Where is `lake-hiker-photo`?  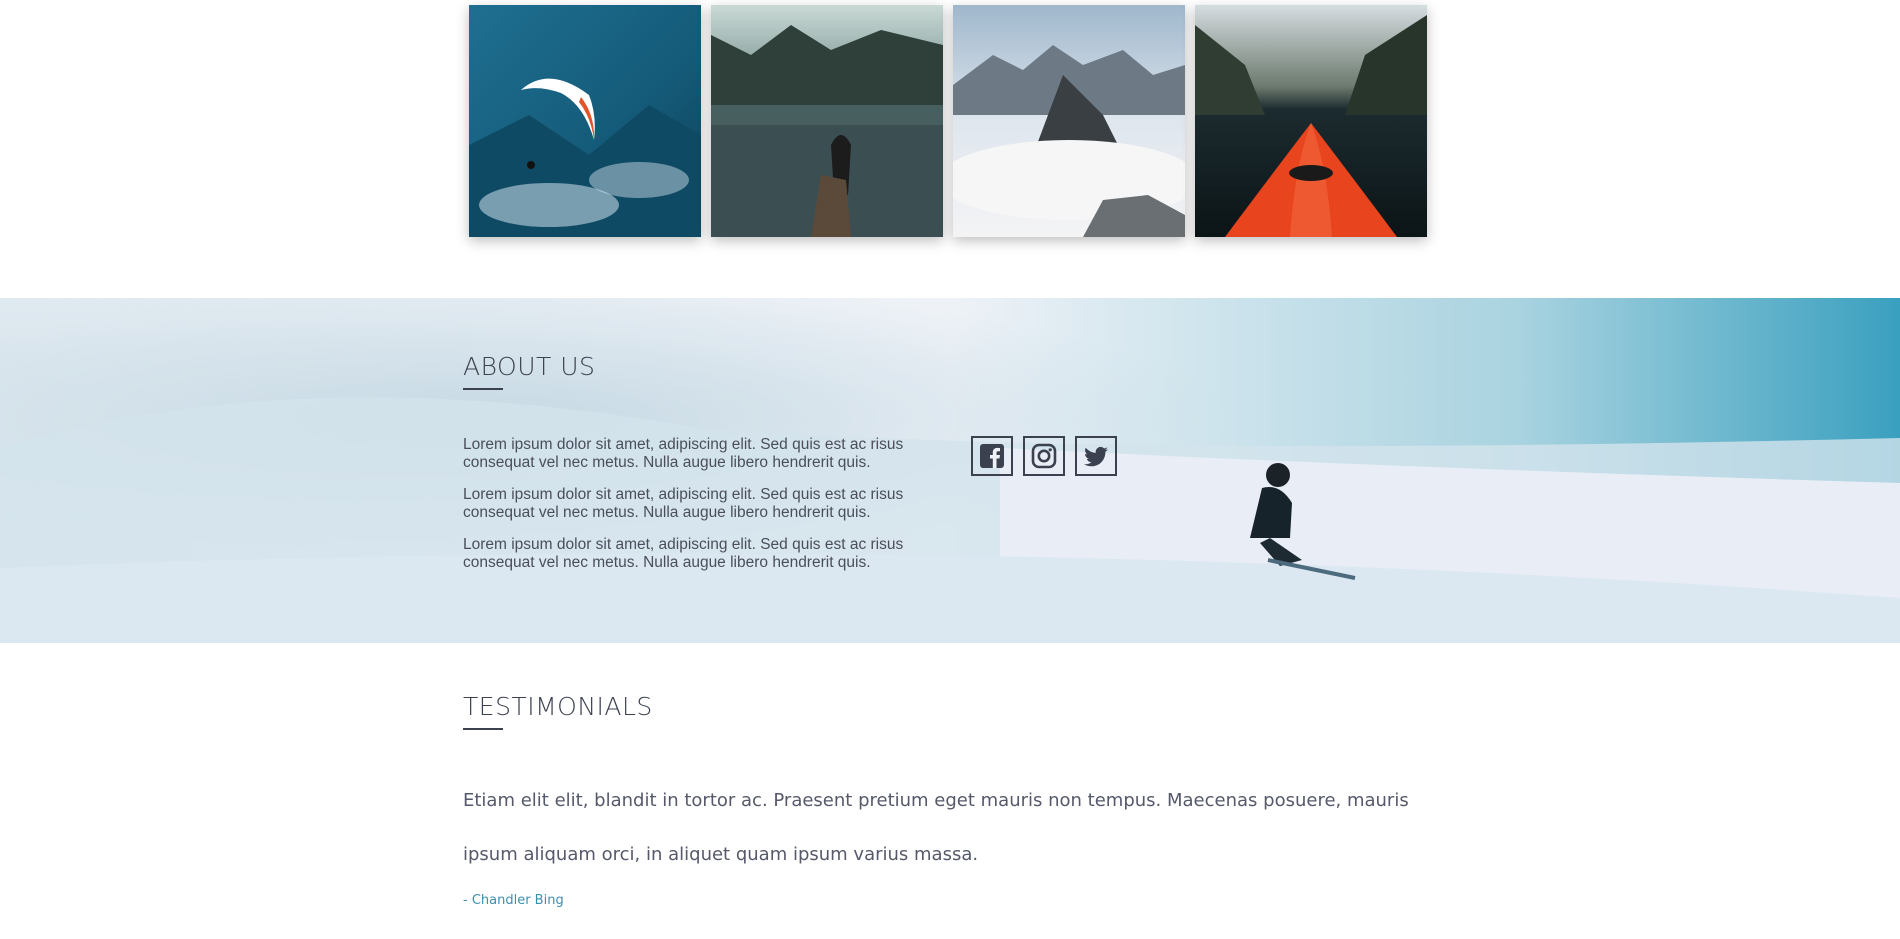 lake-hiker-photo is located at coordinates (827, 121).